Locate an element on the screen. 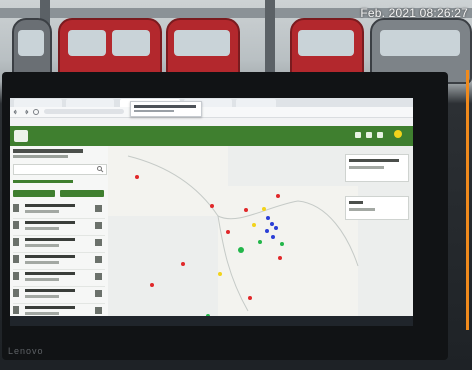 The width and height of the screenshot is (472, 370). orange-frame-edge is located at coordinates (467, 200).